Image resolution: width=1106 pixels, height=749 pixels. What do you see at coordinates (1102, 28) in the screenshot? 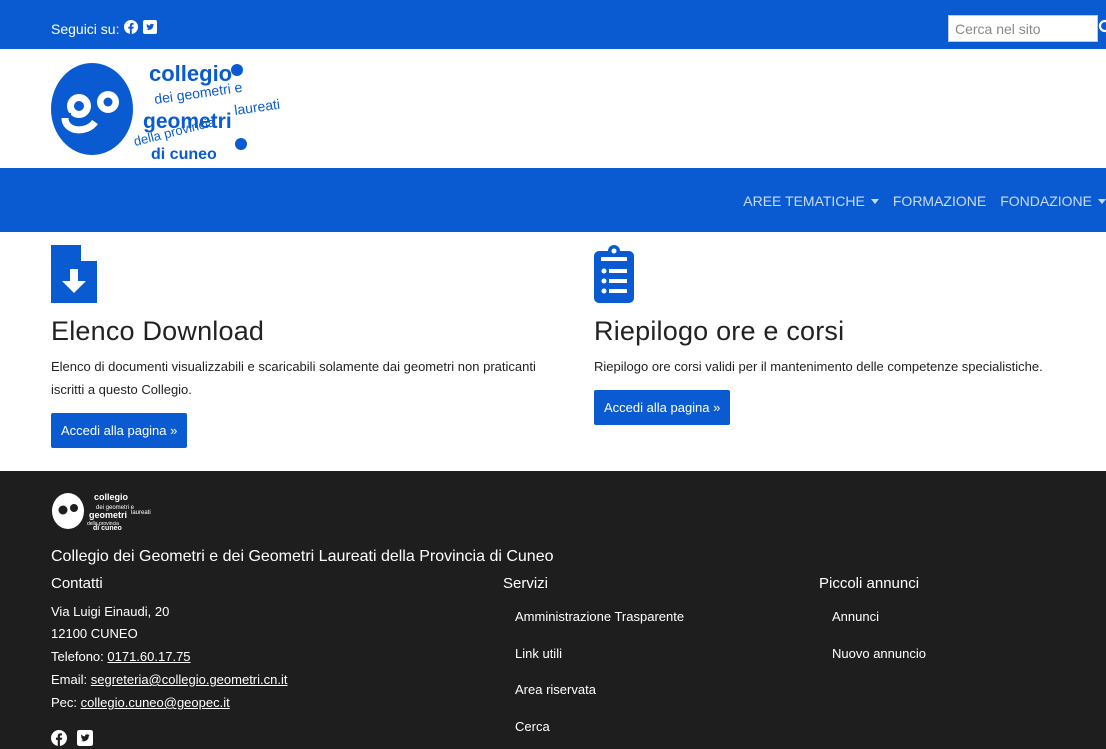
I see `search-icon` at bounding box center [1102, 28].